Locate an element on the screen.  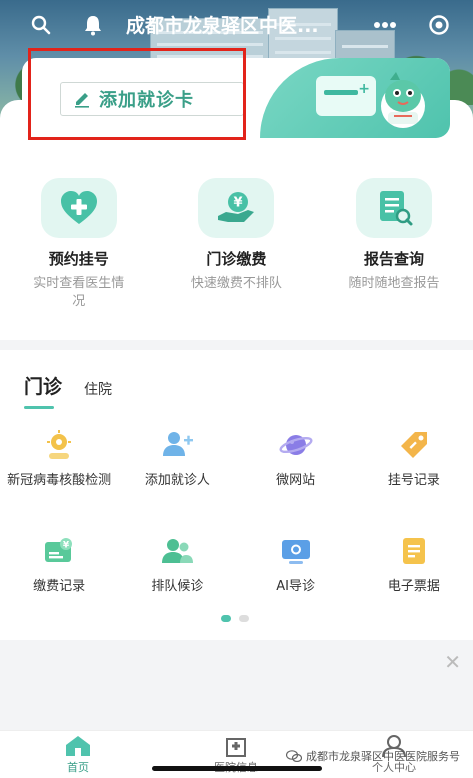
e-receipt-icon is located at coordinates (414, 551).